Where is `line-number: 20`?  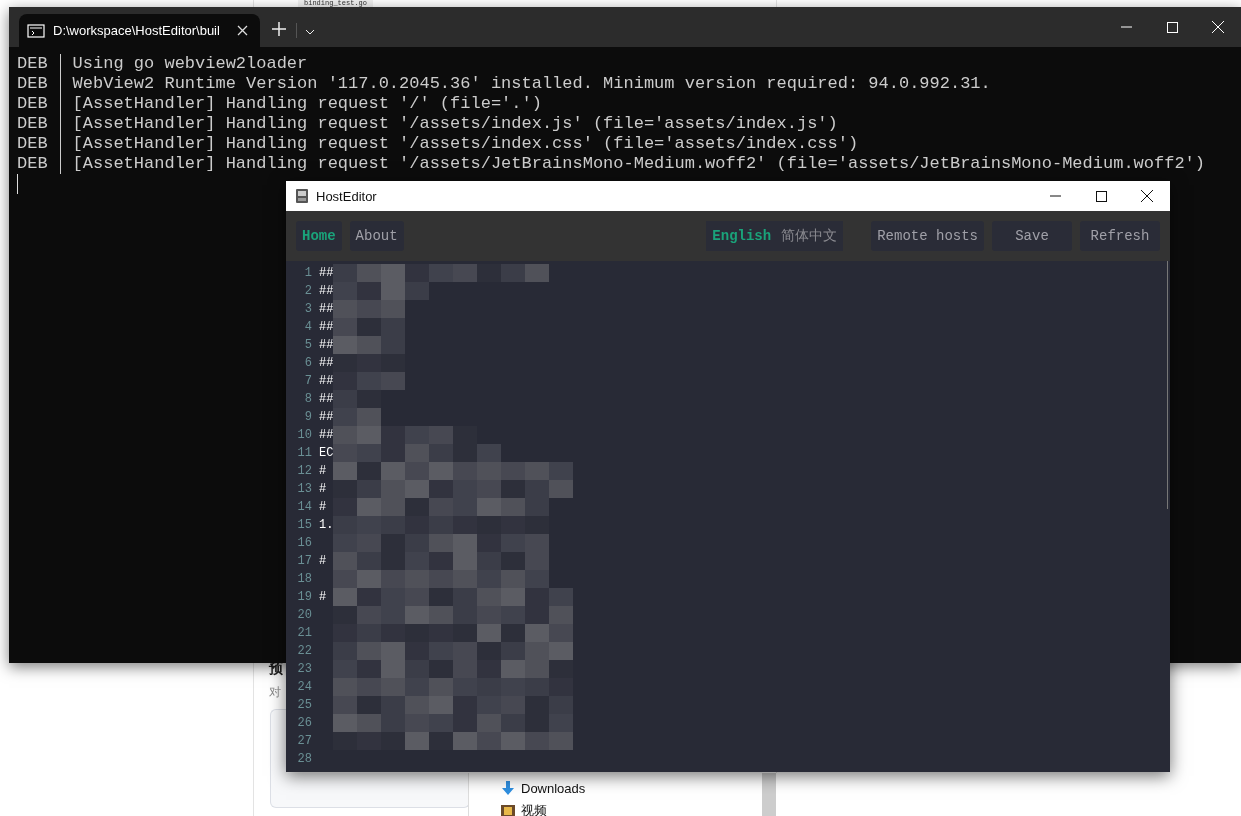
line-number: 20 is located at coordinates (304, 615).